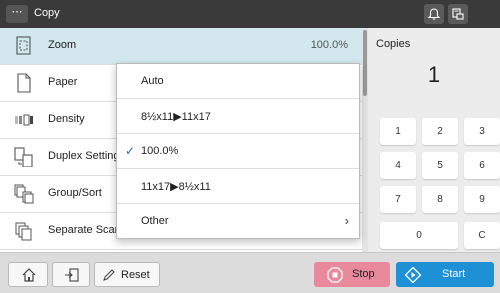  Describe the element at coordinates (66, 119) in the screenshot. I see `density-label: Density` at that location.